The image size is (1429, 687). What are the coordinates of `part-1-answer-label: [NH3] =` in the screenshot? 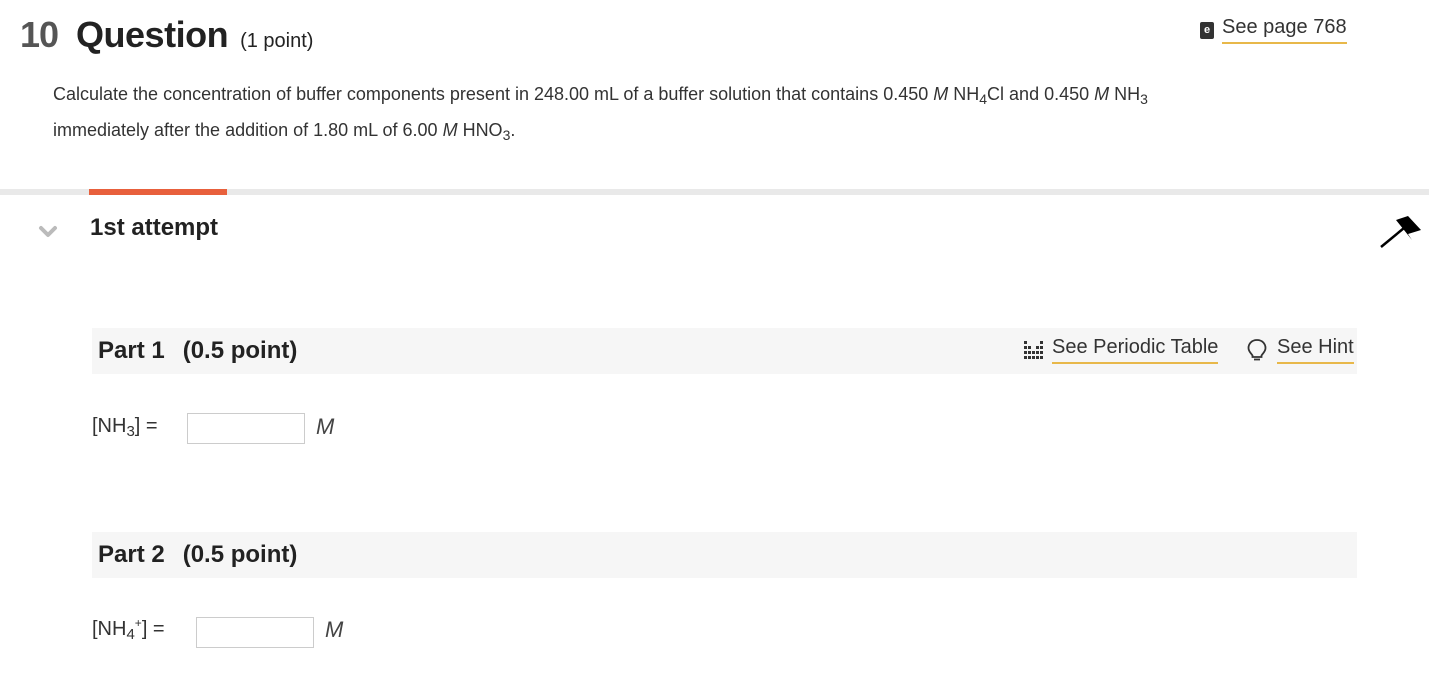 It's located at (125, 427).